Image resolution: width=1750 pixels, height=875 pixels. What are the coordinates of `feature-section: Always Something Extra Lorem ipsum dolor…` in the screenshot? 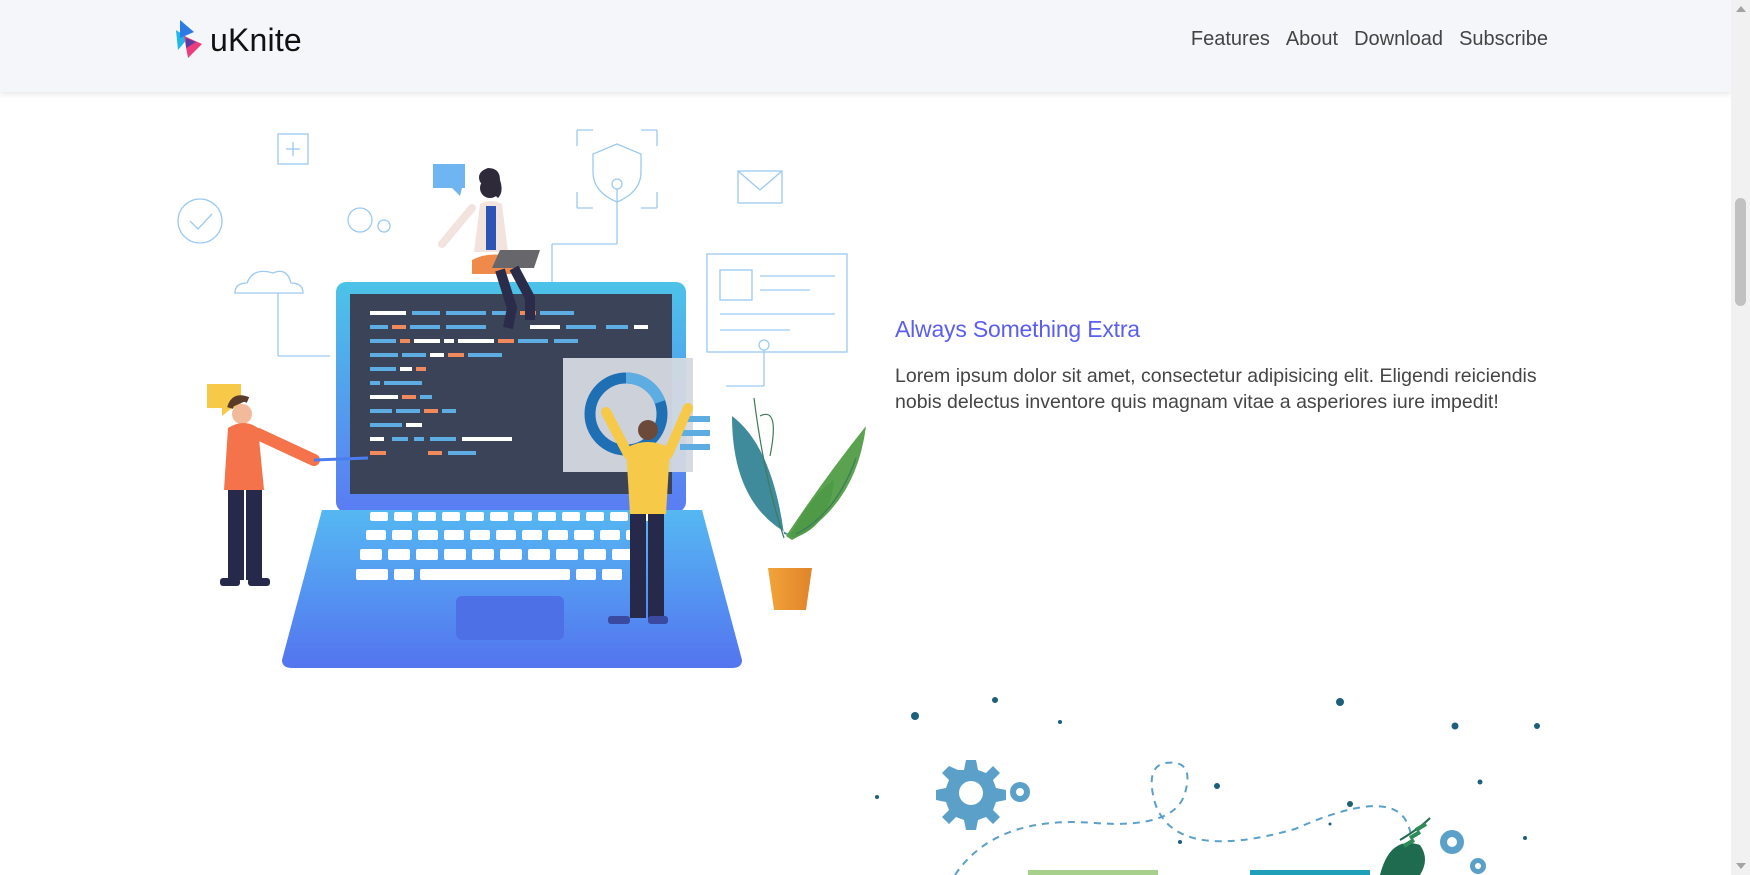 It's located at (1225, 365).